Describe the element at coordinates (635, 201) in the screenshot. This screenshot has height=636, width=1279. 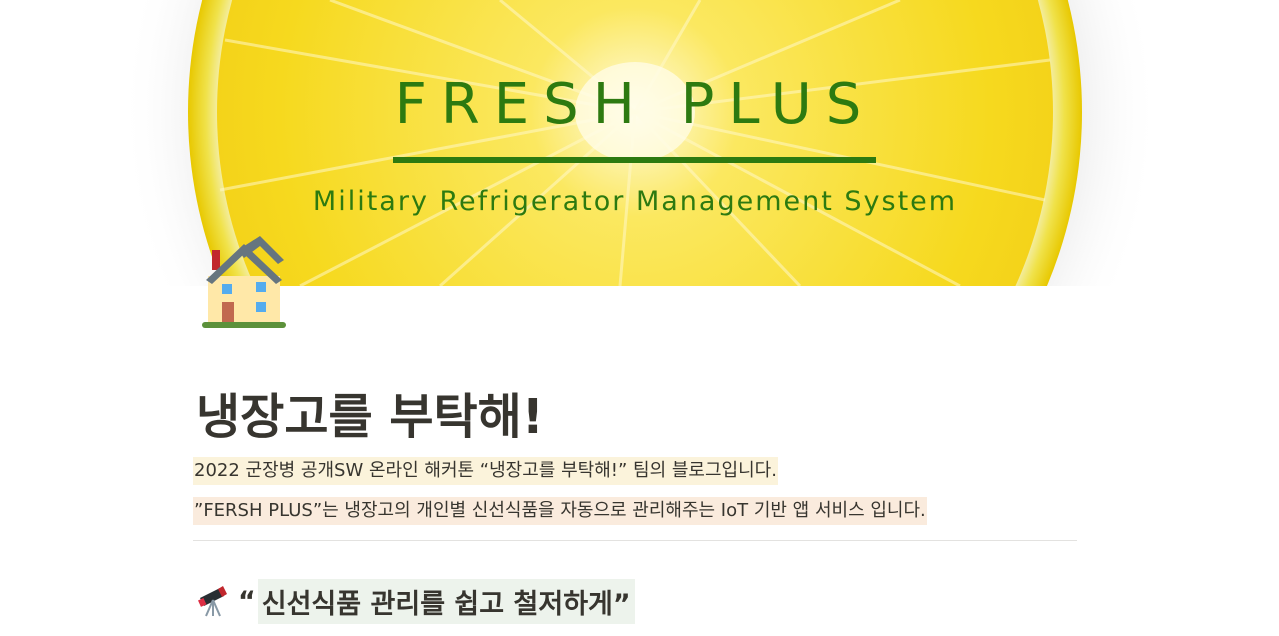
I see `cover-subtitle: Military Refrigerator Management System` at that location.